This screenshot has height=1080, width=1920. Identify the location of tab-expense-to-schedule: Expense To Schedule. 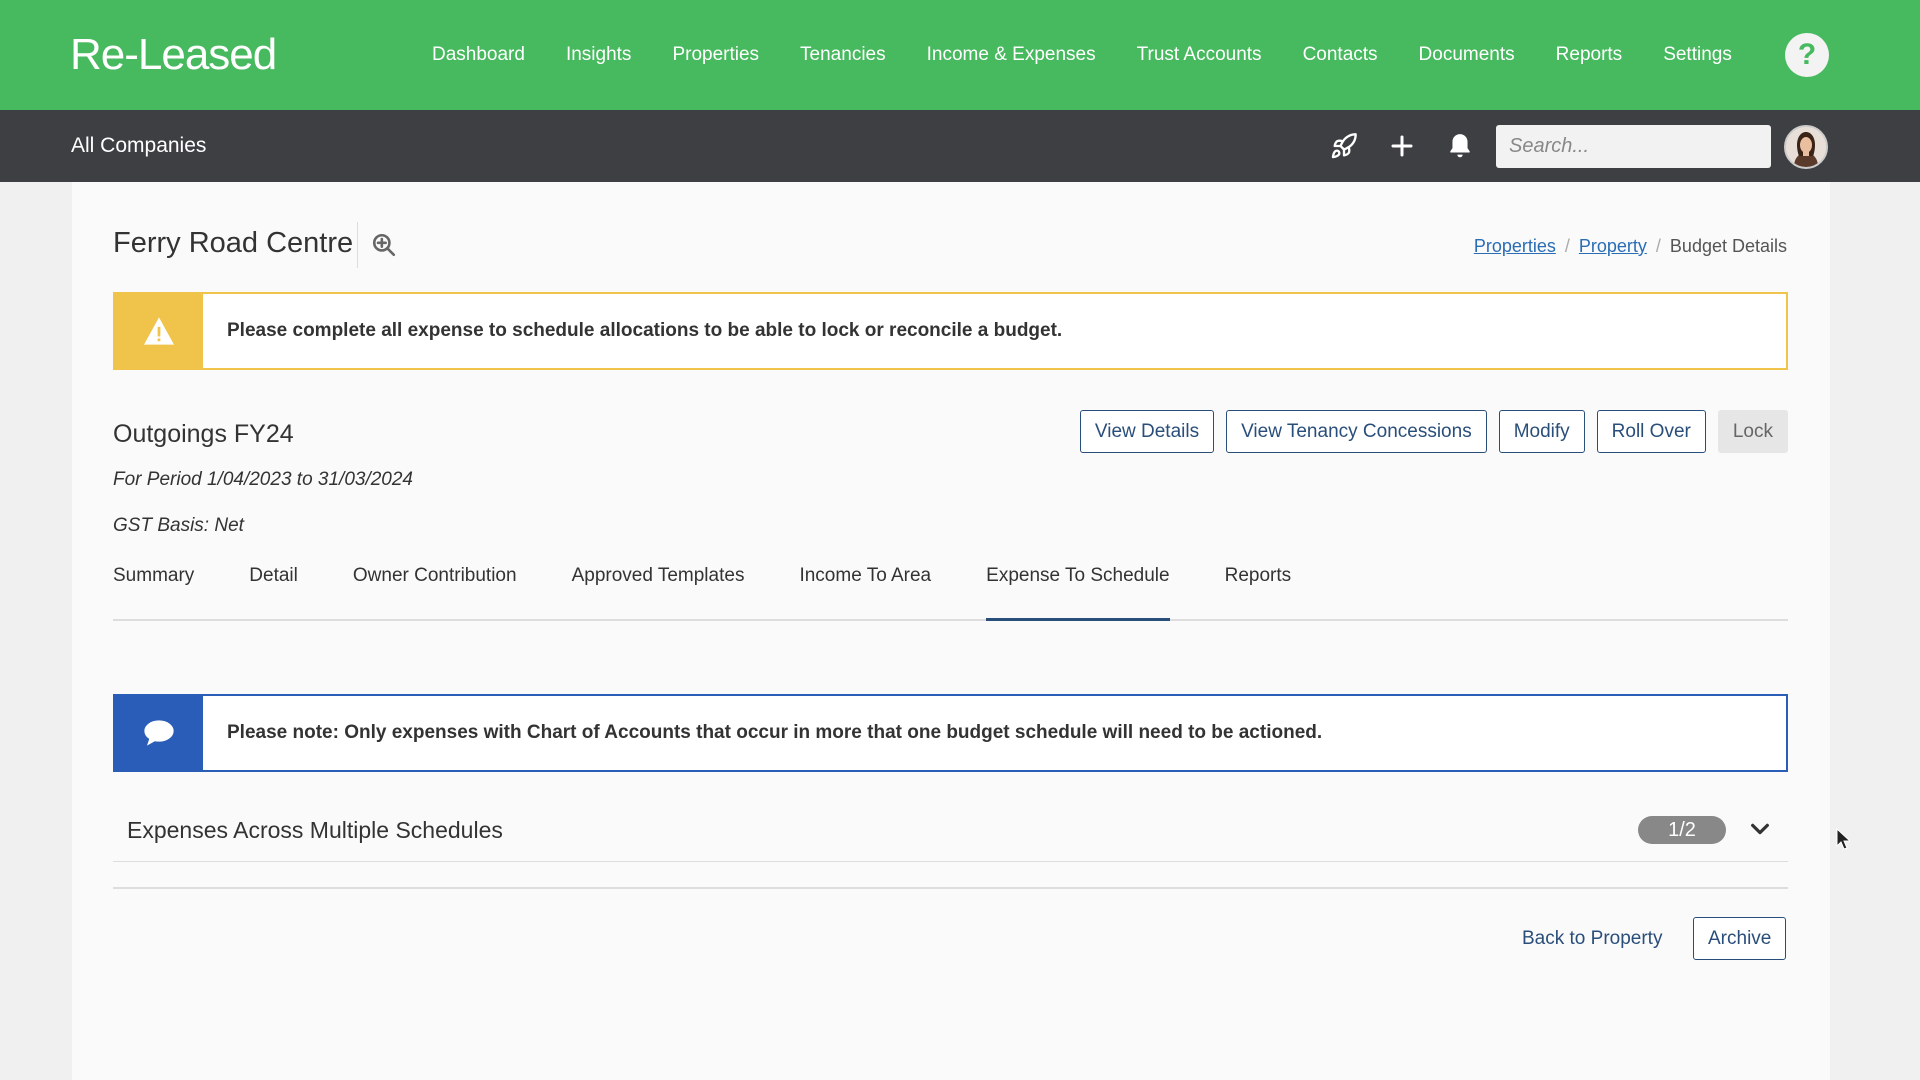
(1078, 593).